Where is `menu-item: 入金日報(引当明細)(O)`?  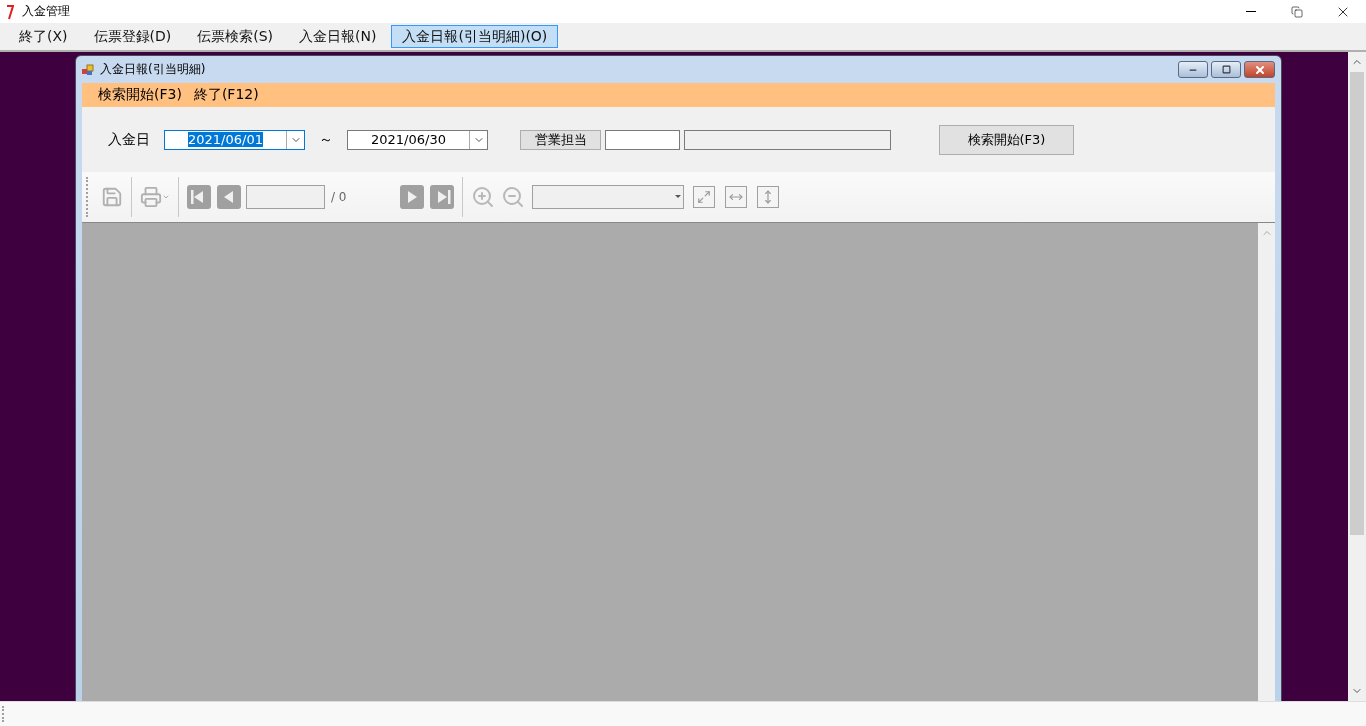
menu-item: 入金日報(引当明細)(O) is located at coordinates (475, 36).